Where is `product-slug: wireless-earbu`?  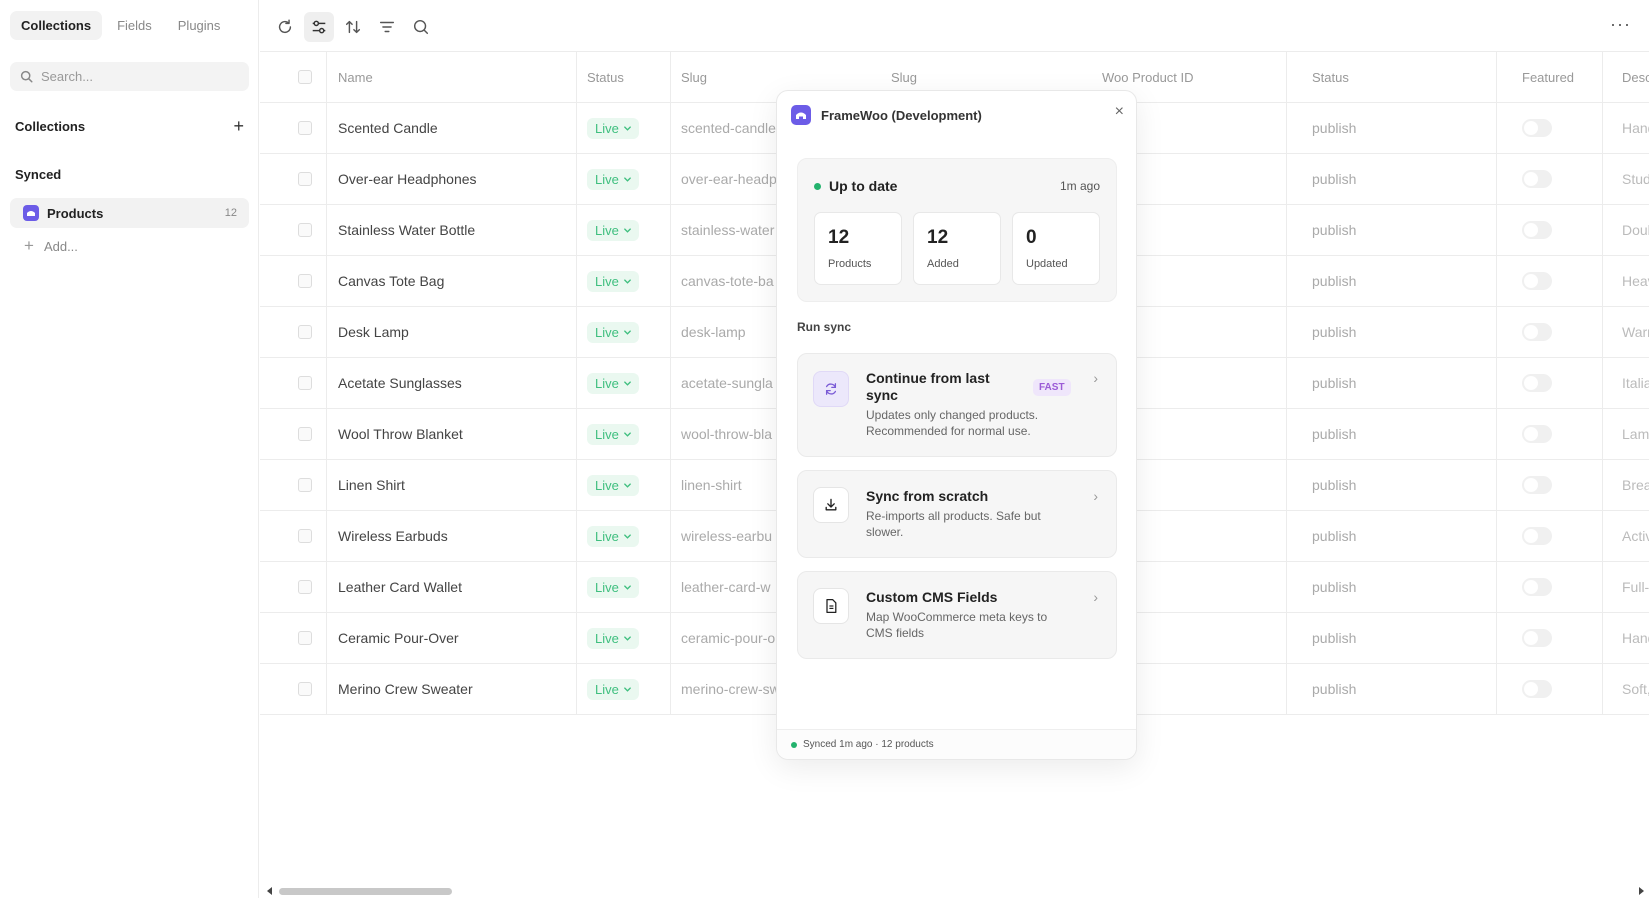
product-slug: wireless-earbu is located at coordinates (733, 536).